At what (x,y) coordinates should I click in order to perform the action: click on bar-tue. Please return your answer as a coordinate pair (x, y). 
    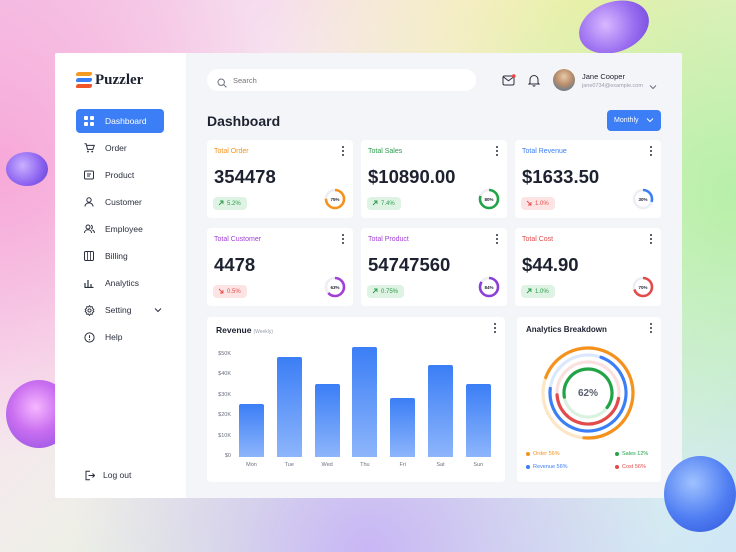
    Looking at the image, I should click on (289, 407).